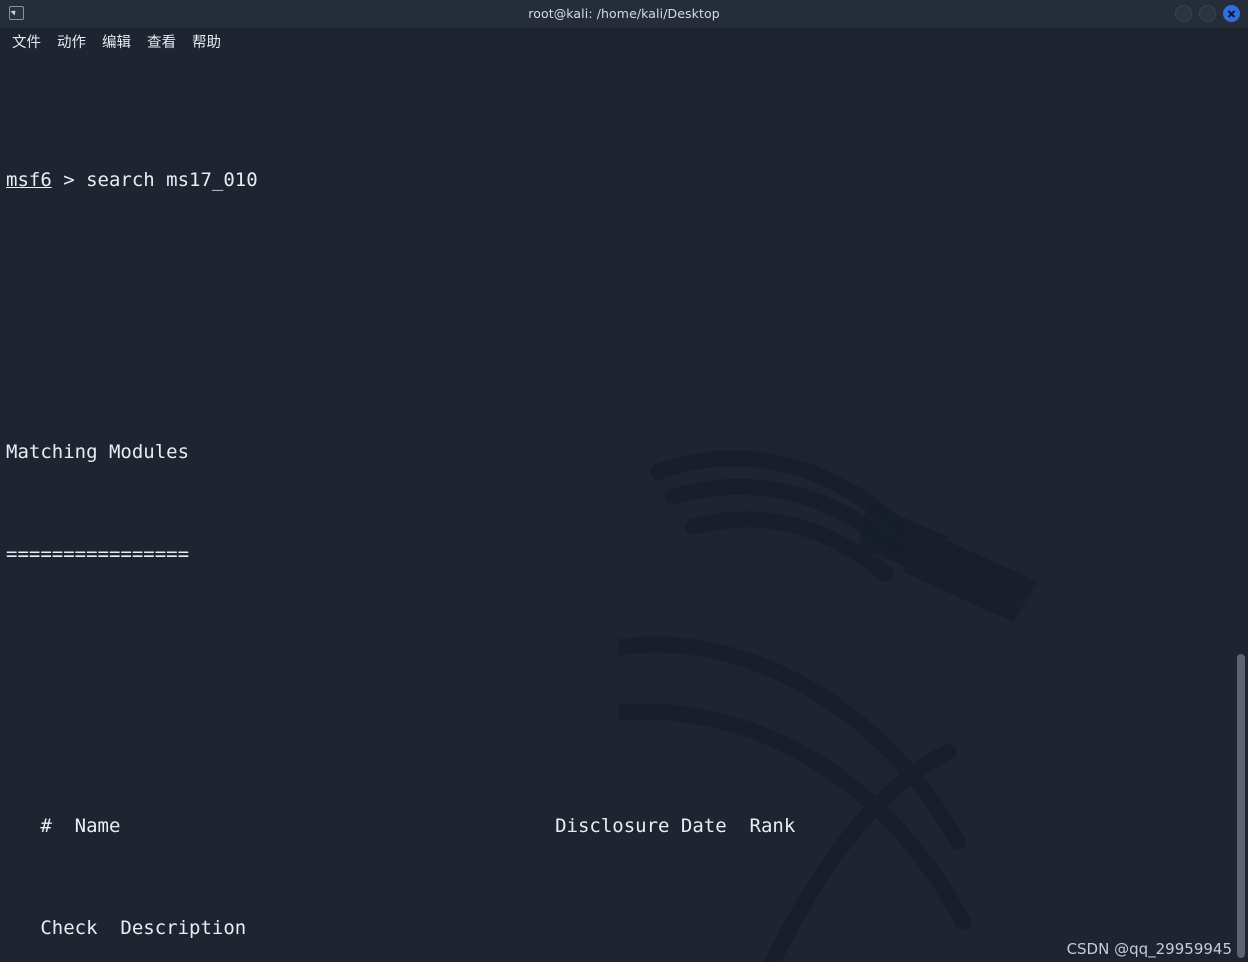  Describe the element at coordinates (71, 41) in the screenshot. I see `menu-item-actions: 动作` at that location.